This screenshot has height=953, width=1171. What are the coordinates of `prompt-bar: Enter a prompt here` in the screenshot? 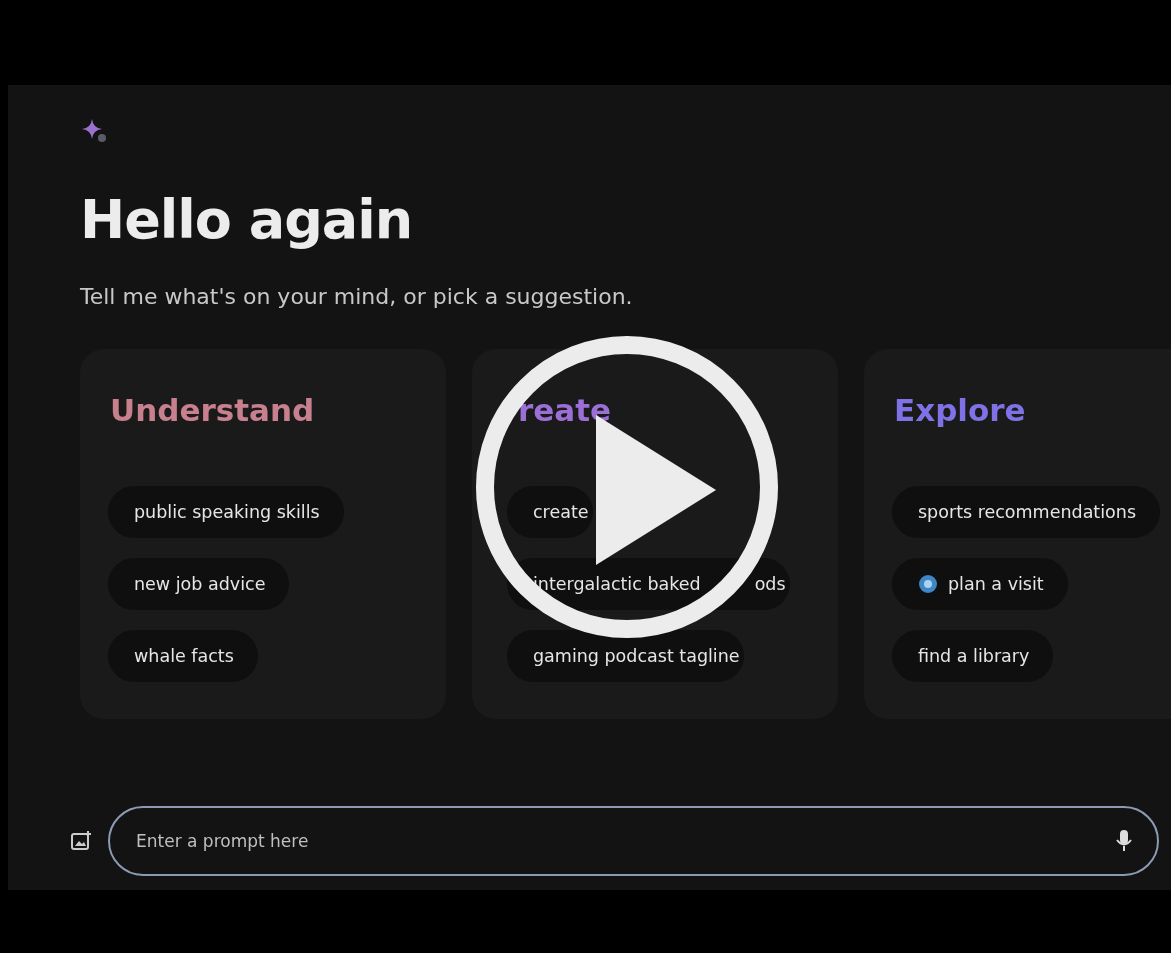 It's located at (633, 841).